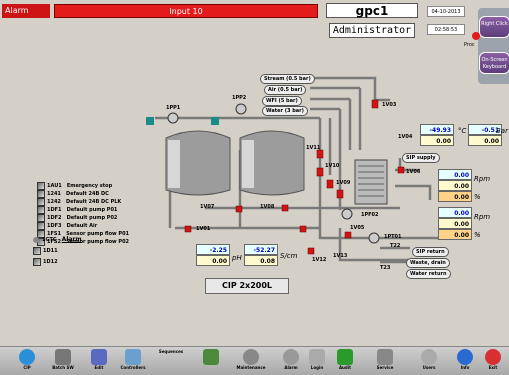  Describe the element at coordinates (455, 234) in the screenshot. I see `flow2-percent: 0.00` at that location.